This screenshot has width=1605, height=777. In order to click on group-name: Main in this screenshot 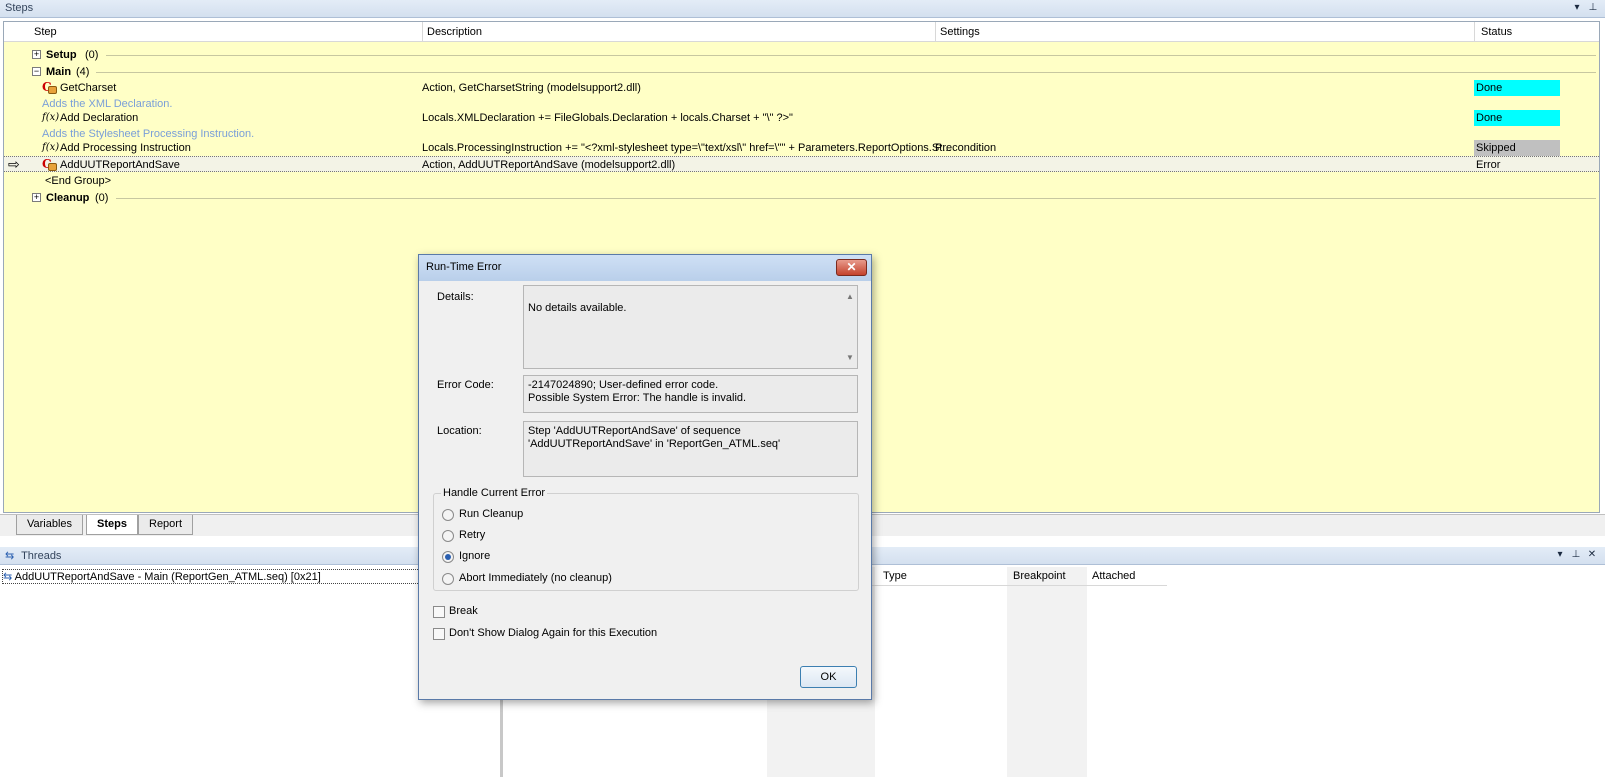, I will do `click(59, 72)`.